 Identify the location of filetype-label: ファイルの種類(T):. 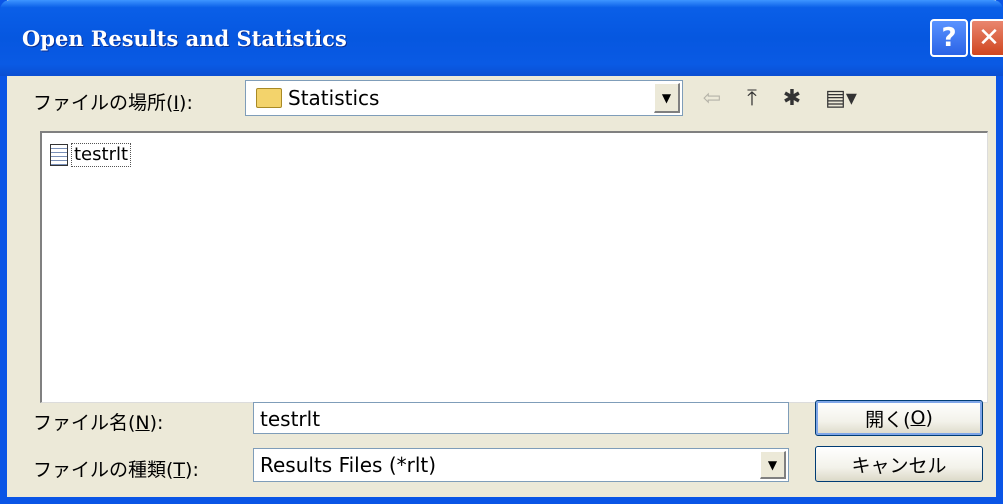
(116, 470).